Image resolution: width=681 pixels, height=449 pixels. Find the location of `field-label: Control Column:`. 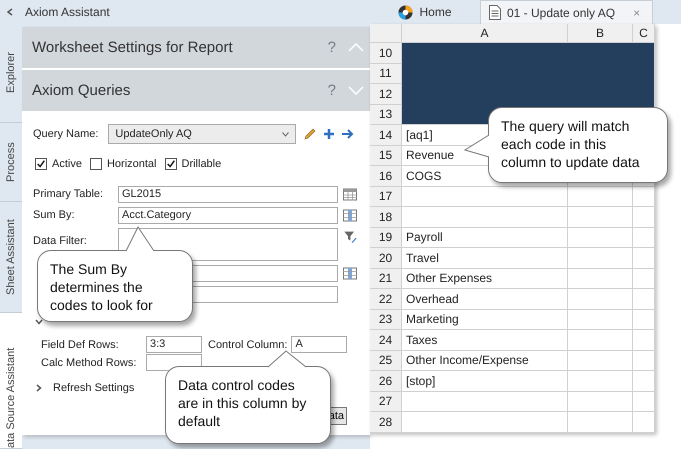

field-label: Control Column: is located at coordinates (248, 344).